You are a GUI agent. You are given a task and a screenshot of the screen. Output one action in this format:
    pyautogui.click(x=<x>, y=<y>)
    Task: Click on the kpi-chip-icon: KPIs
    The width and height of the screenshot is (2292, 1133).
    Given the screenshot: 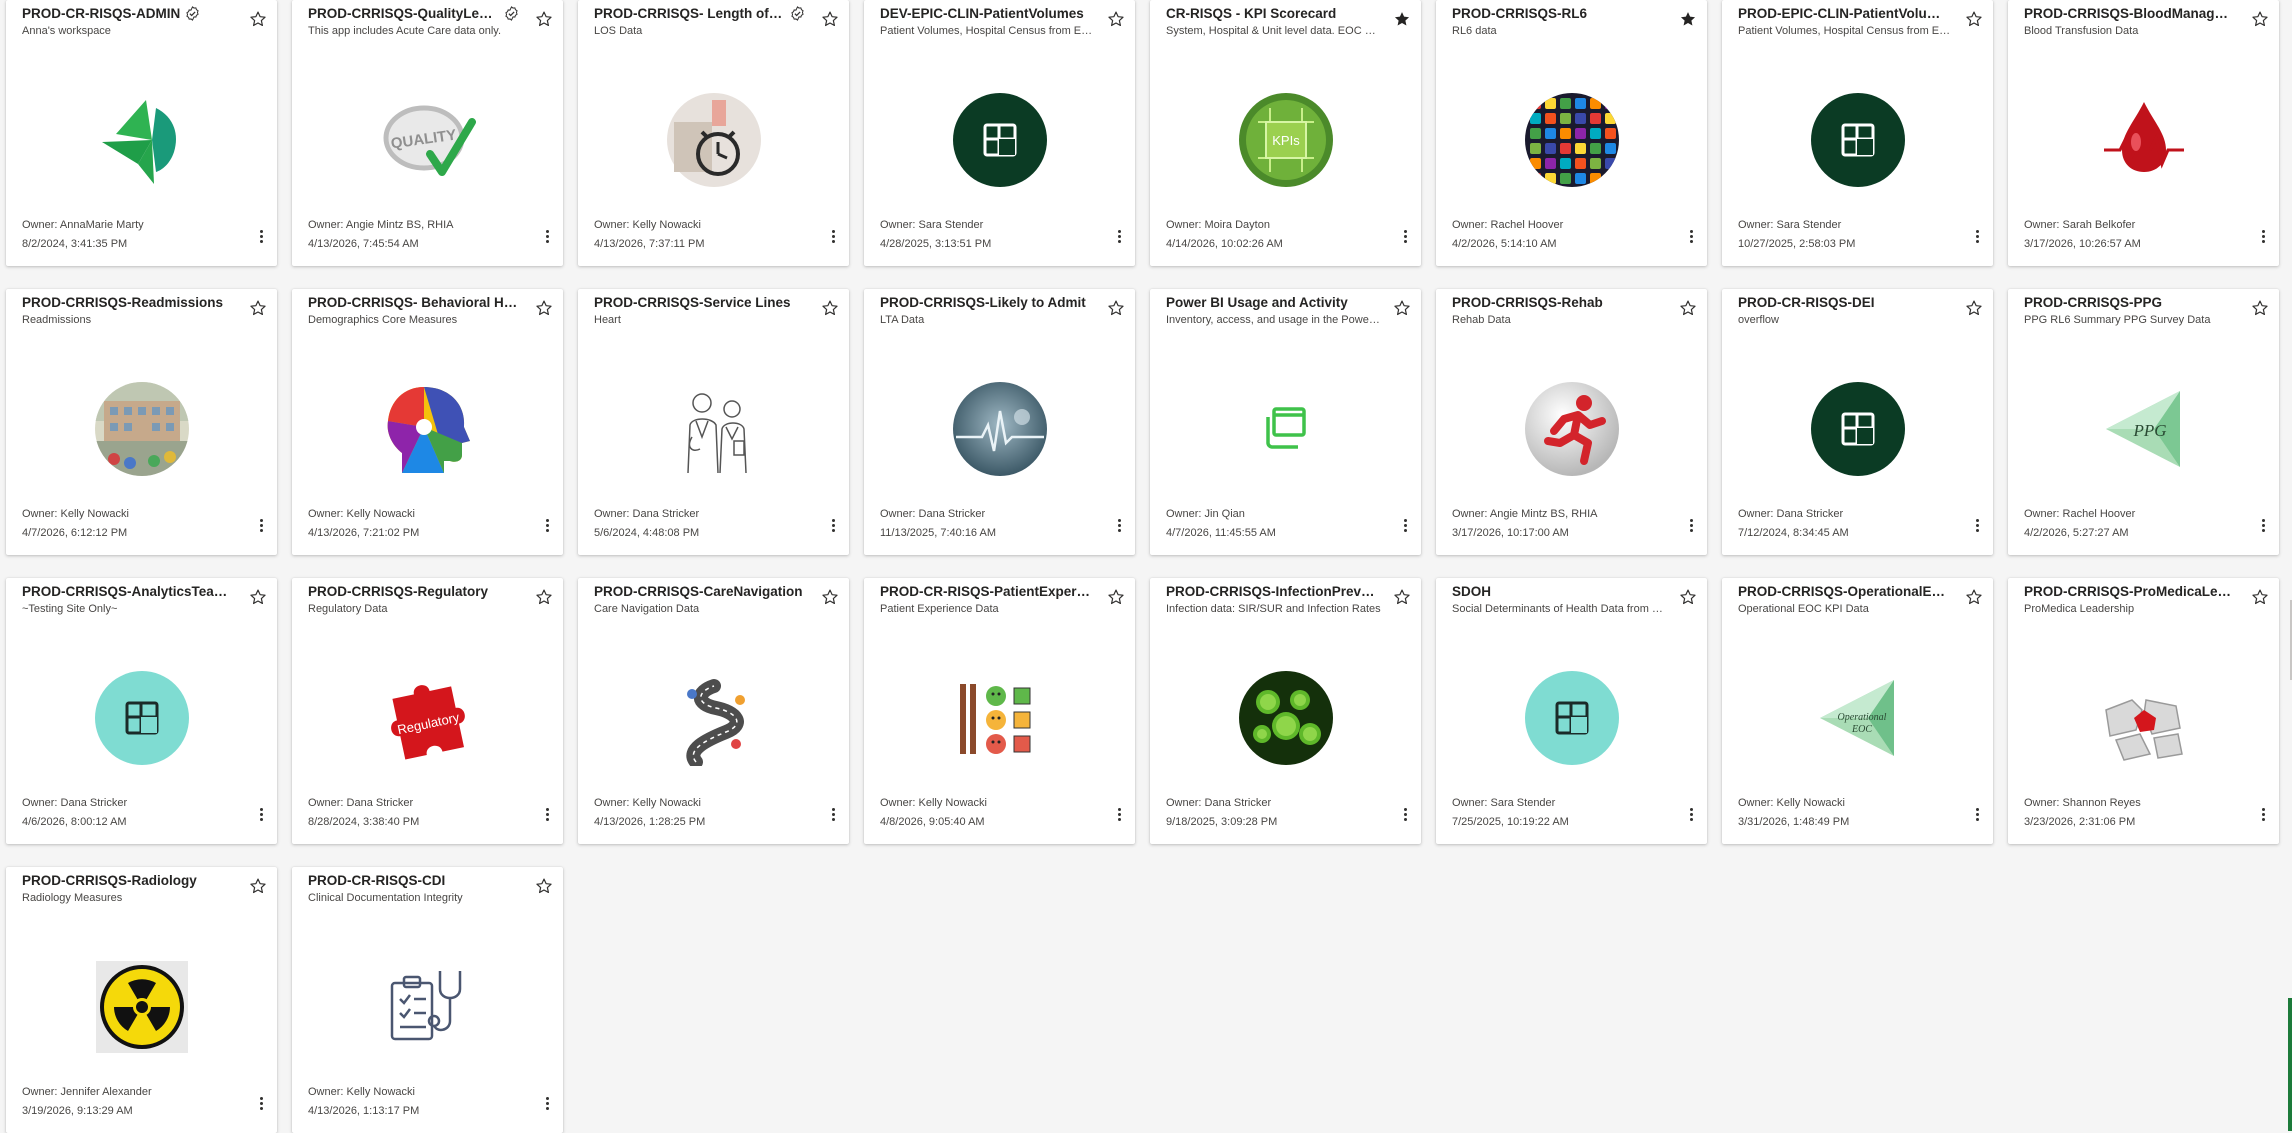 What is the action you would take?
    pyautogui.click(x=1286, y=140)
    